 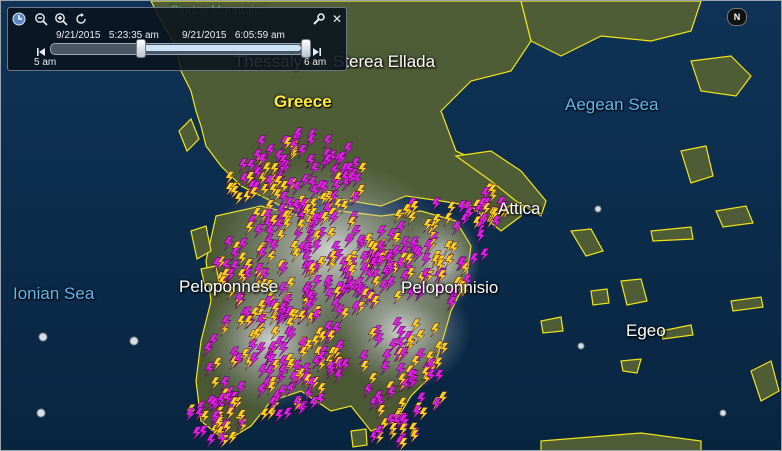 What do you see at coordinates (317, 50) in the screenshot?
I see `step-forward-icon` at bounding box center [317, 50].